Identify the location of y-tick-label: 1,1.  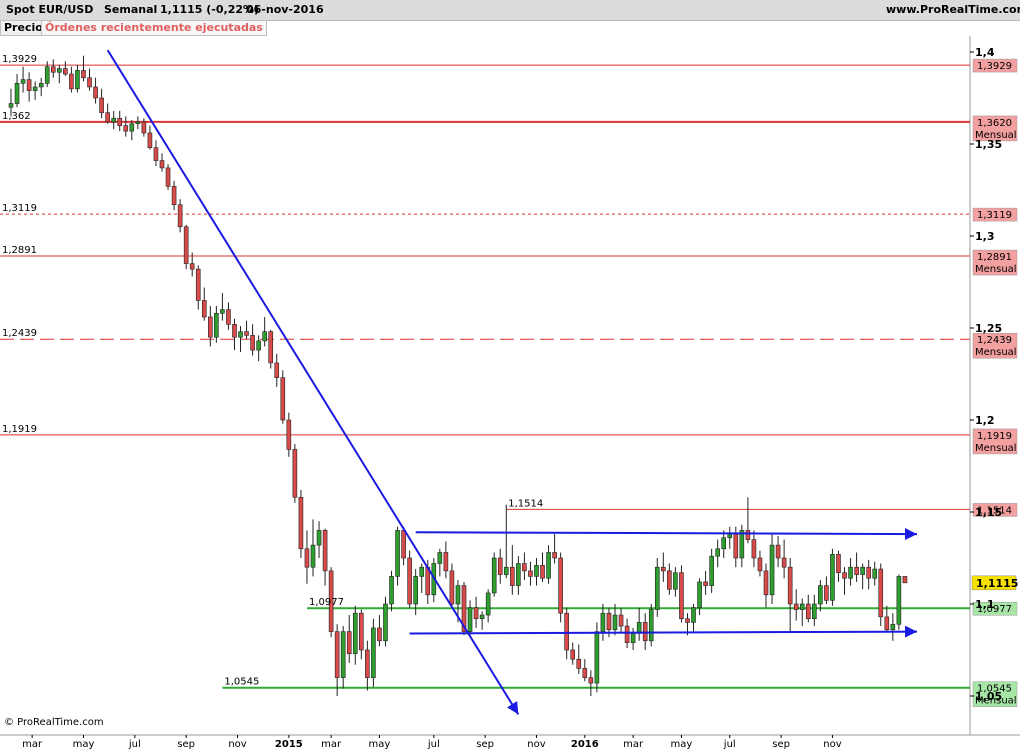
(985, 604).